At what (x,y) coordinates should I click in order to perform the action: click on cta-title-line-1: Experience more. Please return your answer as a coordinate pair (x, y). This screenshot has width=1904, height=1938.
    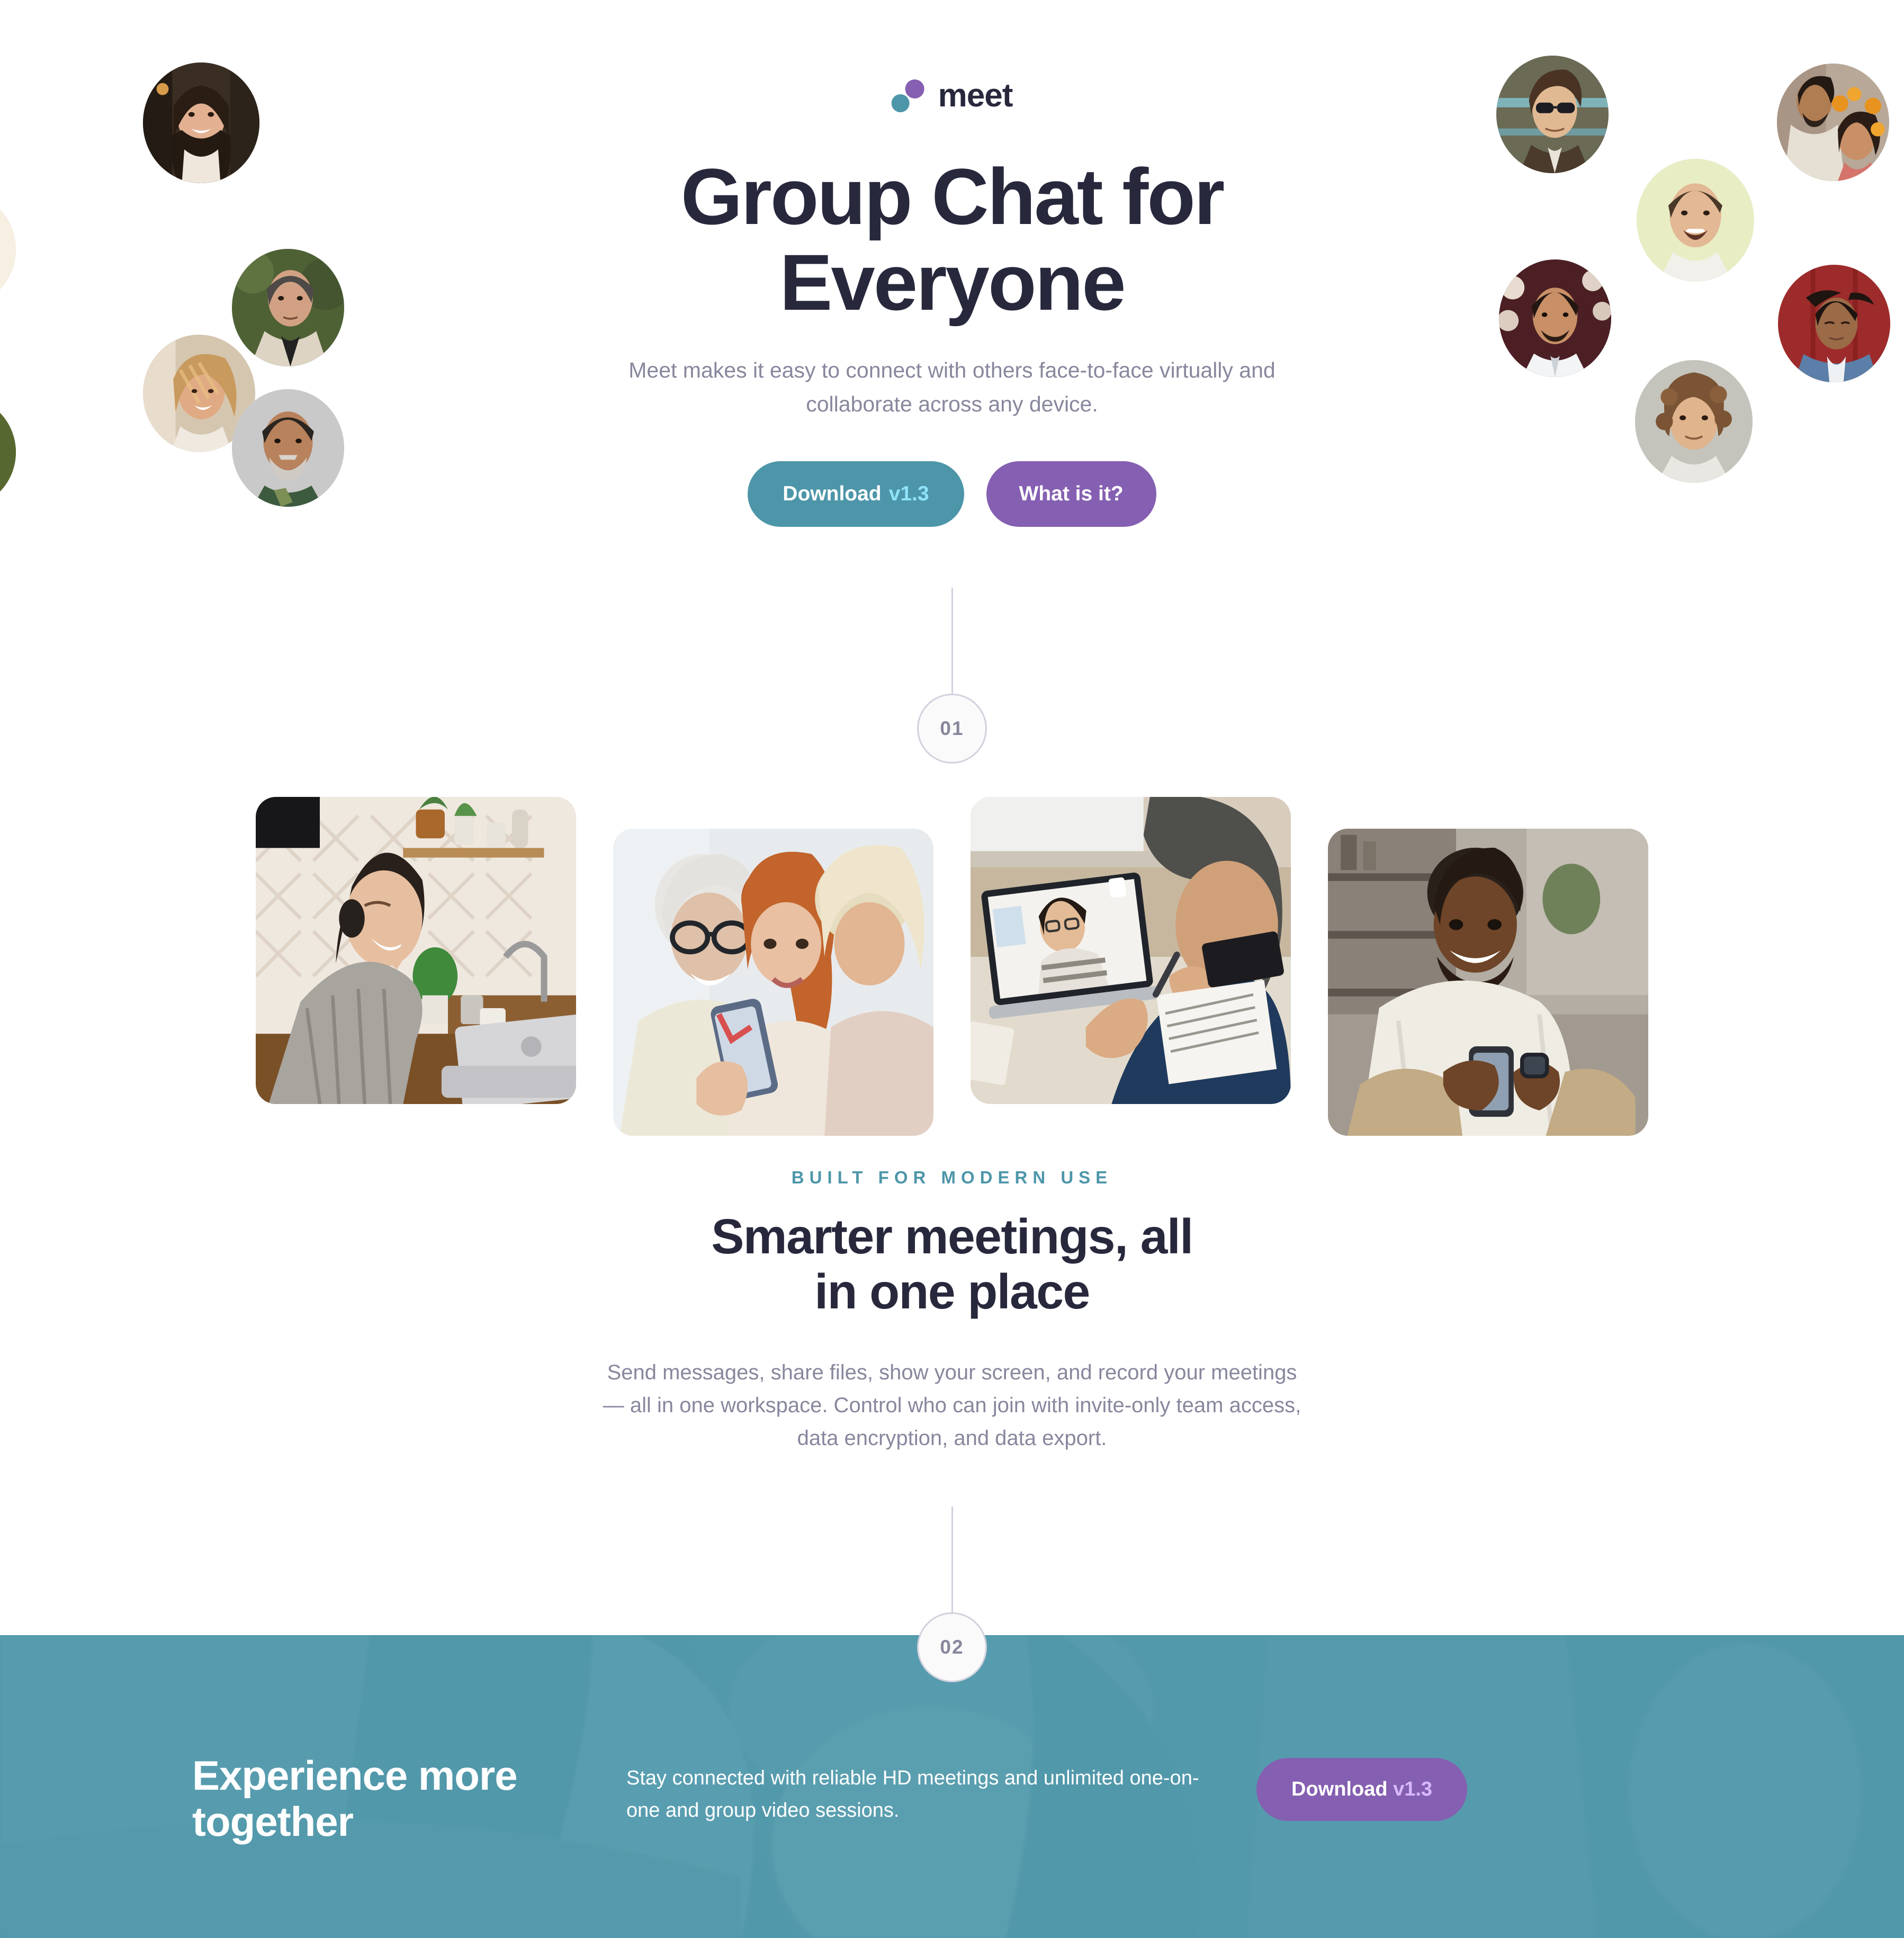
    Looking at the image, I should click on (355, 1775).